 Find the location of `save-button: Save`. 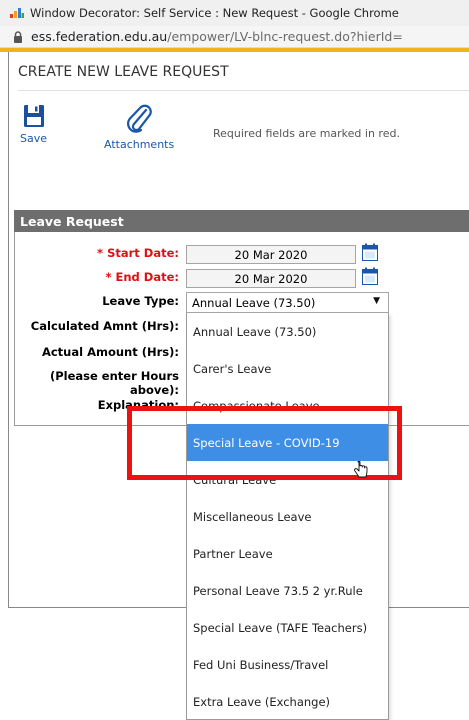

save-button: Save is located at coordinates (33, 124).